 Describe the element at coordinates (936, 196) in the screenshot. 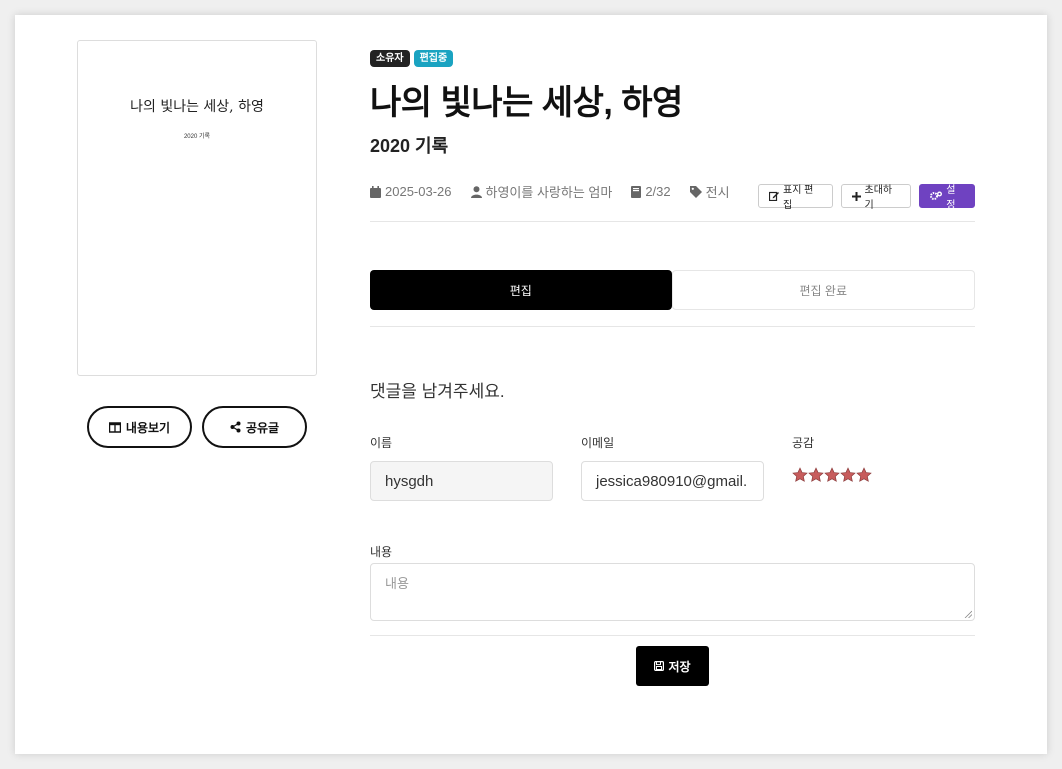

I see `gears-icon` at that location.